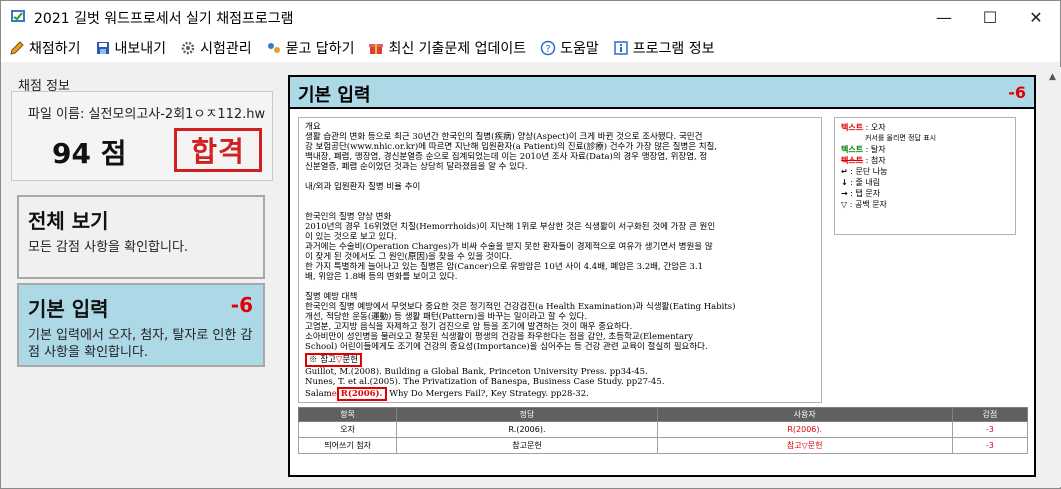 Image resolution: width=1061 pixels, height=489 pixels. Describe the element at coordinates (863, 160) in the screenshot. I see `legend-extra: 텍스트 : 첨자` at that location.